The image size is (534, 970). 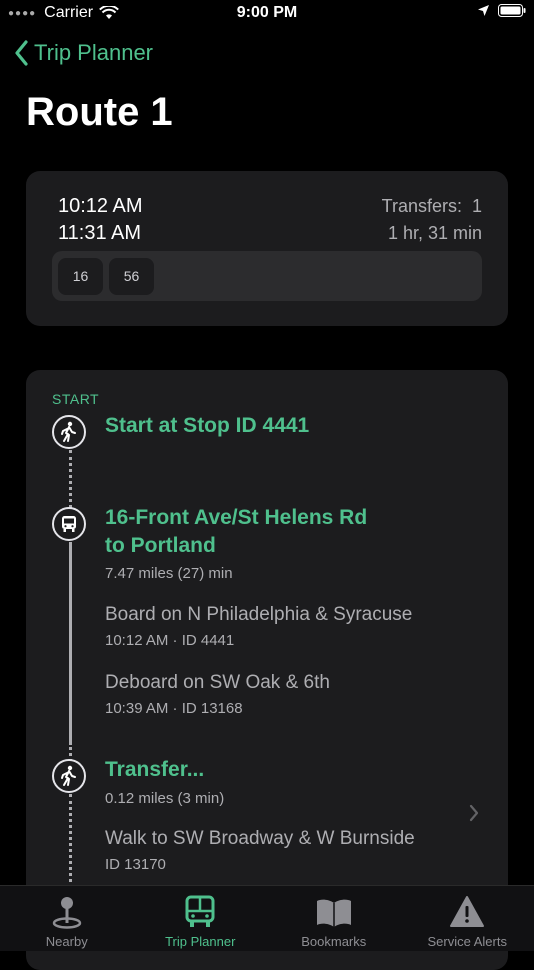 What do you see at coordinates (164, 798) in the screenshot?
I see `step-distance: 0.12 miles (3 min)` at bounding box center [164, 798].